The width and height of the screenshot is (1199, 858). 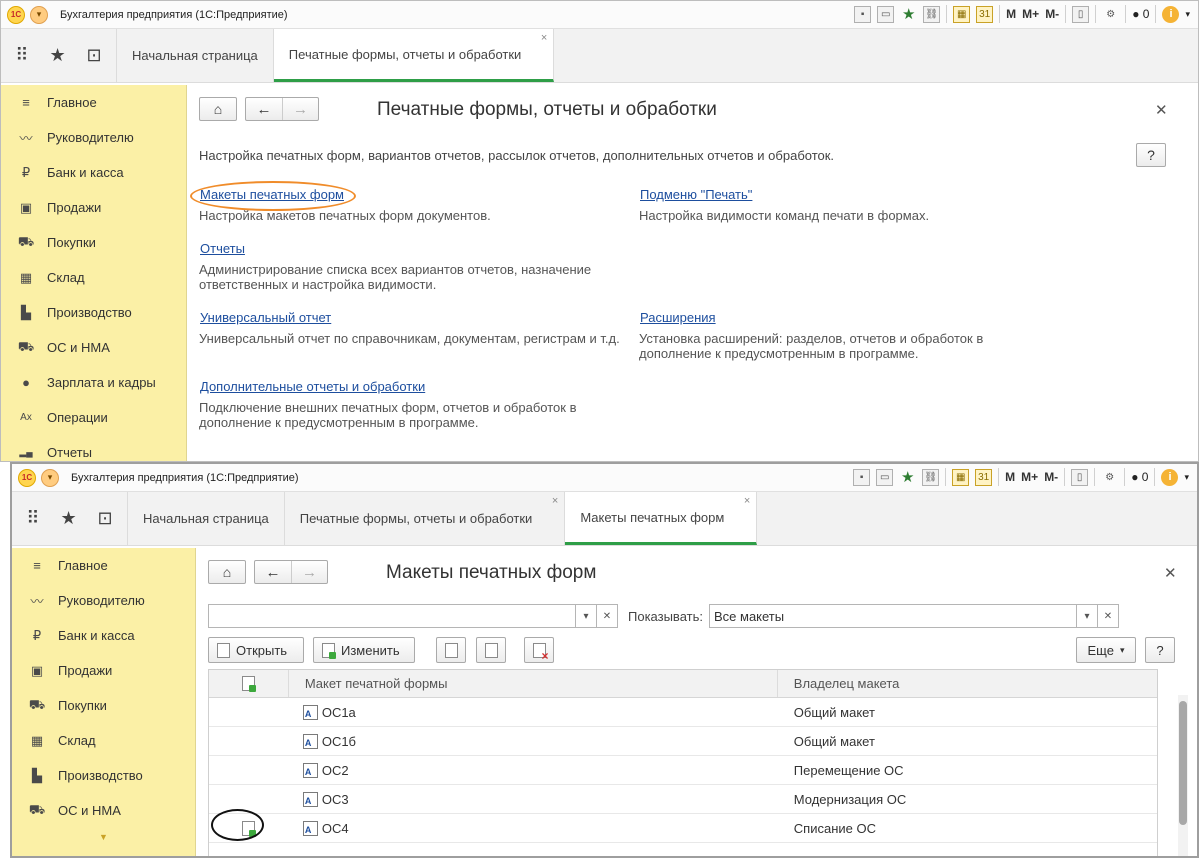 I want to click on link-extensions: Расширения, so click(x=678, y=317).